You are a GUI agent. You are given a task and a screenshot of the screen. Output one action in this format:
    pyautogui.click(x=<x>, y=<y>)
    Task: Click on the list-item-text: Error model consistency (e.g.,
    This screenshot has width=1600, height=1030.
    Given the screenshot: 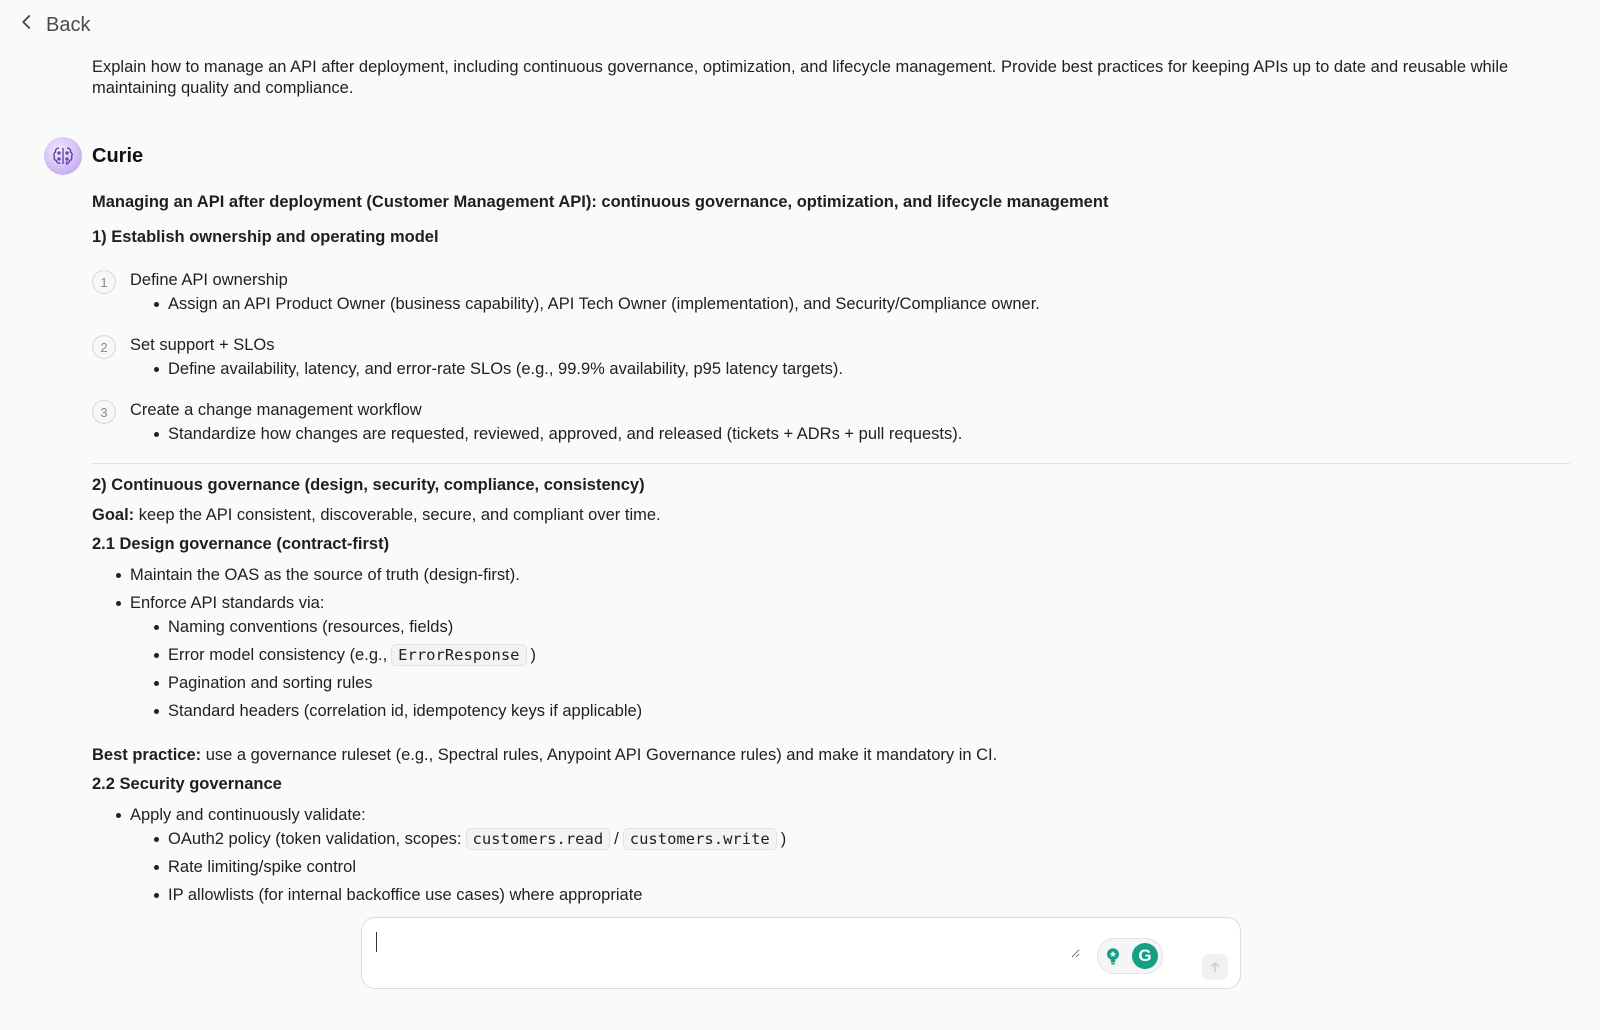 What is the action you would take?
    pyautogui.click(x=278, y=655)
    